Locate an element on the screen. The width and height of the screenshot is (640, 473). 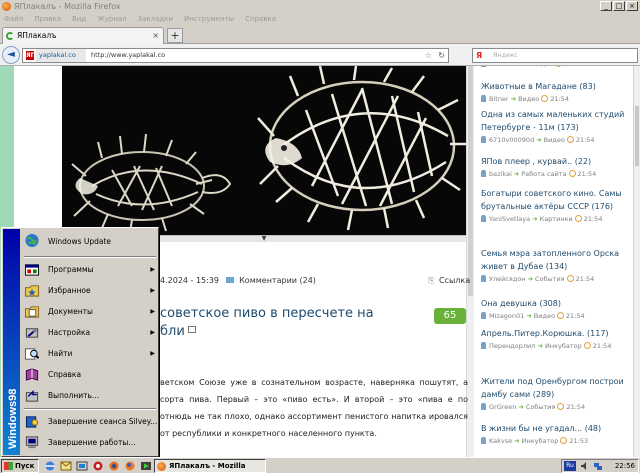
news-category: Работа сайта is located at coordinates (543, 174).